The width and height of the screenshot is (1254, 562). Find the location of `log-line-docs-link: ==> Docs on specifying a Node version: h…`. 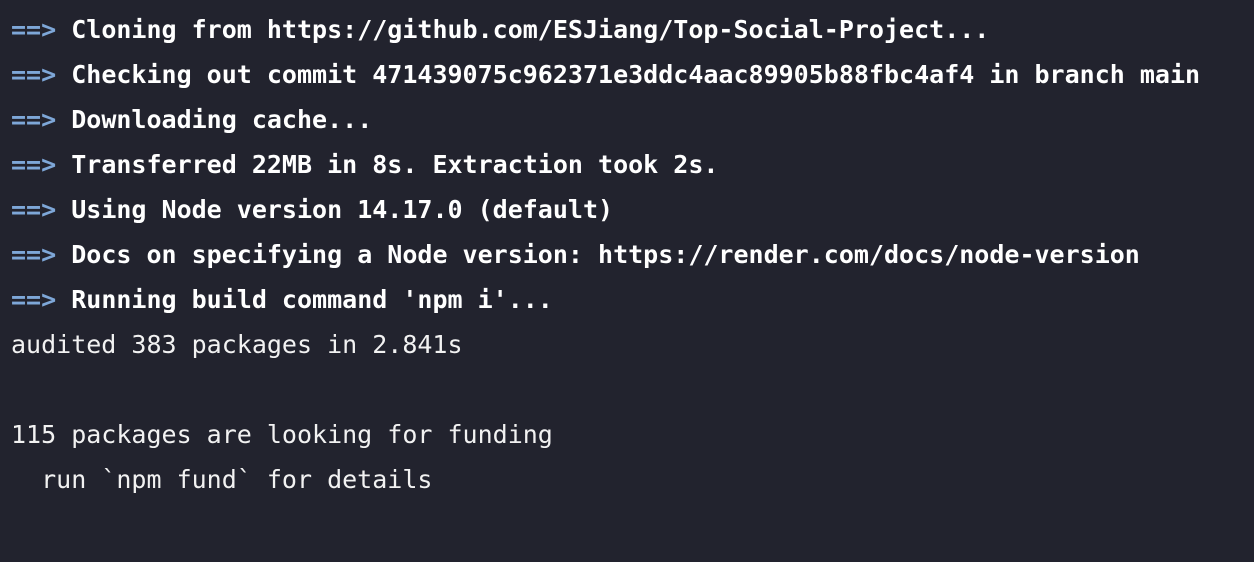

log-line-docs-link: ==> Docs on specifying a Node version: h… is located at coordinates (632, 258).